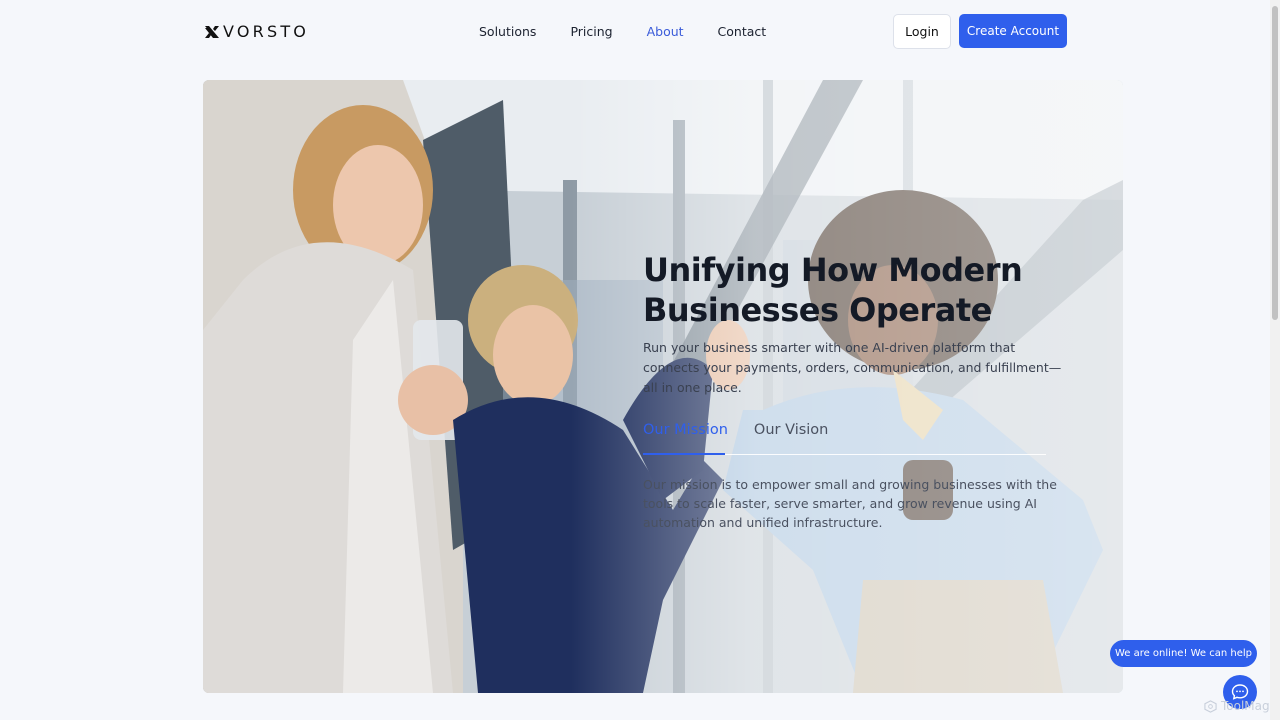 Image resolution: width=1280 pixels, height=720 pixels. What do you see at coordinates (685, 438) in the screenshot?
I see `tab-our-mission: Our Mission` at bounding box center [685, 438].